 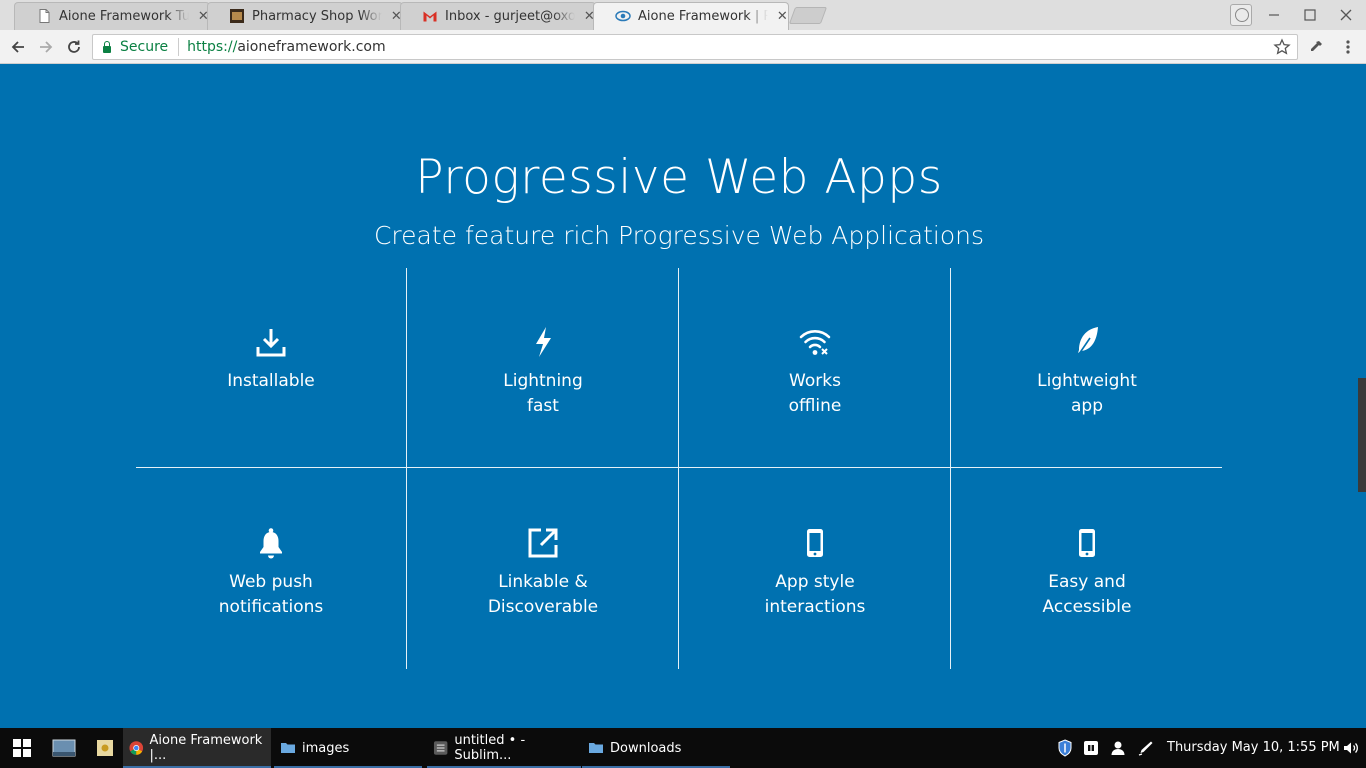 I want to click on bookmark-star-icon, so click(x=1282, y=47).